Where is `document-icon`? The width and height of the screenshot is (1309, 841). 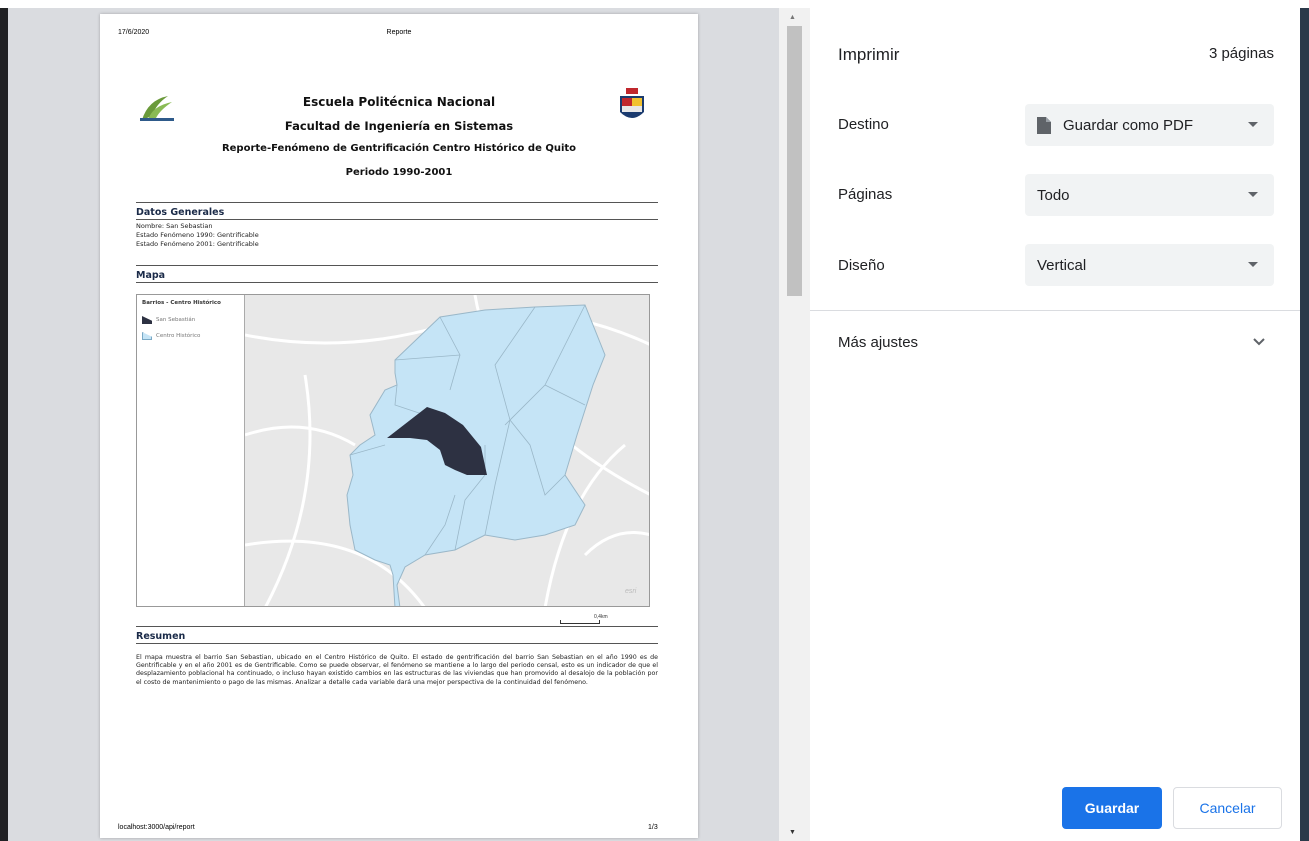 document-icon is located at coordinates (1044, 125).